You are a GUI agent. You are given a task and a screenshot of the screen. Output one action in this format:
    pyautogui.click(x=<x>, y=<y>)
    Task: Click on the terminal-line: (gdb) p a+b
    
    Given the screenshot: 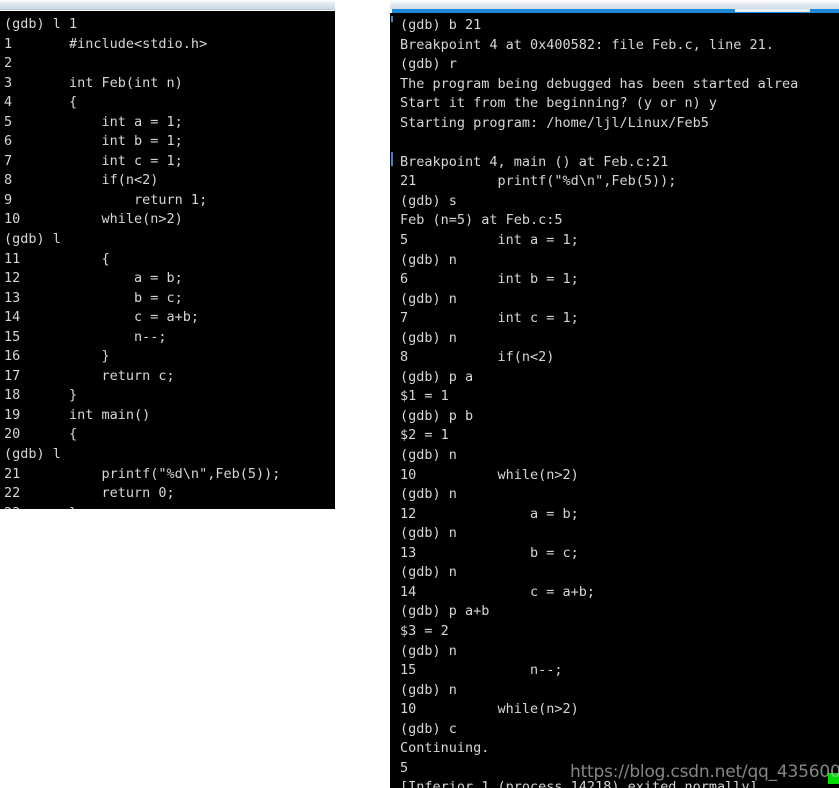 What is the action you would take?
    pyautogui.click(x=445, y=611)
    